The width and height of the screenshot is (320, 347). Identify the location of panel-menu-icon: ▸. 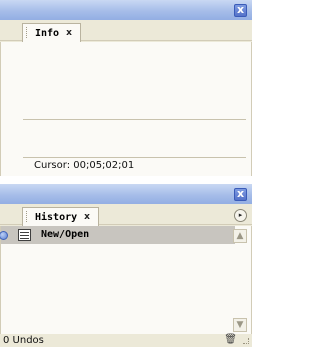
(240, 215).